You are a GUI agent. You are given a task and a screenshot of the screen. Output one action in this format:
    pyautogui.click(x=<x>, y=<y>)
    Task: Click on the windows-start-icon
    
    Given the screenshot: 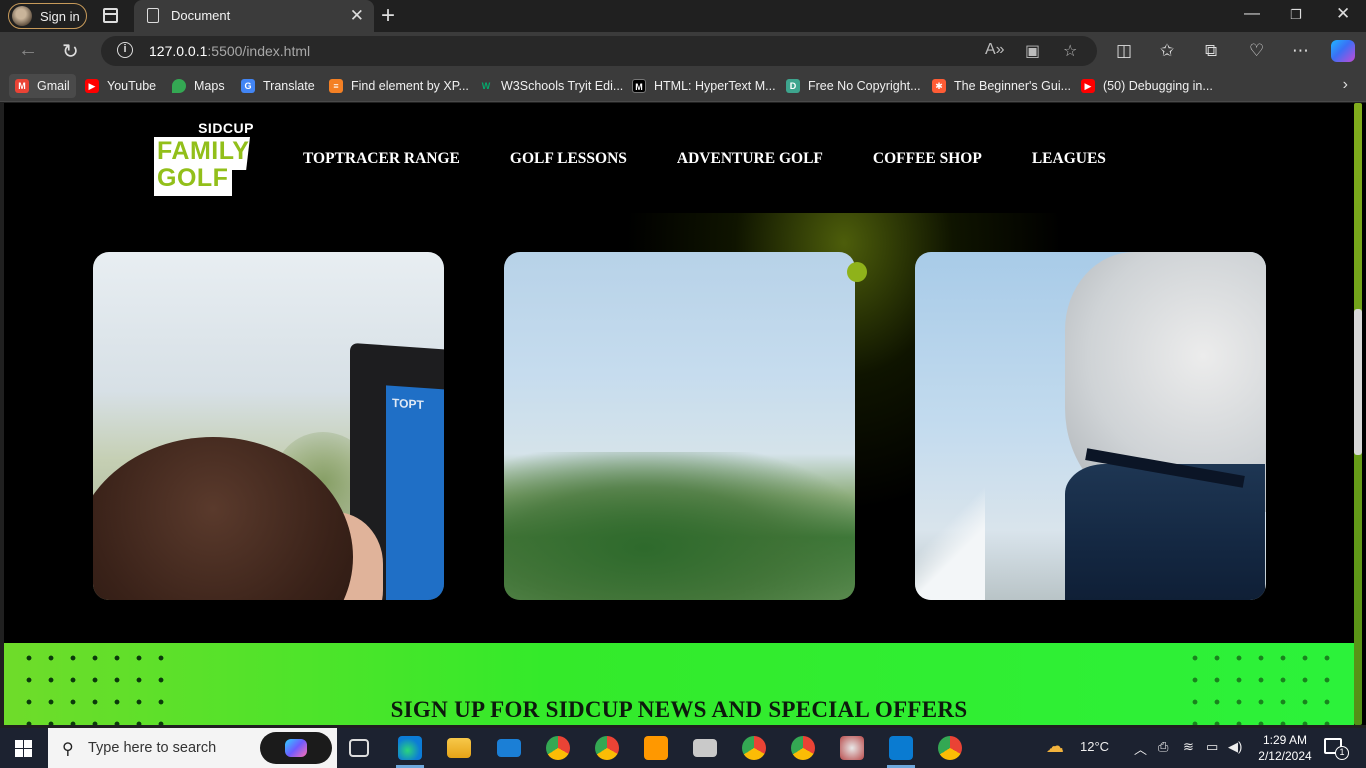 What is the action you would take?
    pyautogui.click(x=23, y=748)
    